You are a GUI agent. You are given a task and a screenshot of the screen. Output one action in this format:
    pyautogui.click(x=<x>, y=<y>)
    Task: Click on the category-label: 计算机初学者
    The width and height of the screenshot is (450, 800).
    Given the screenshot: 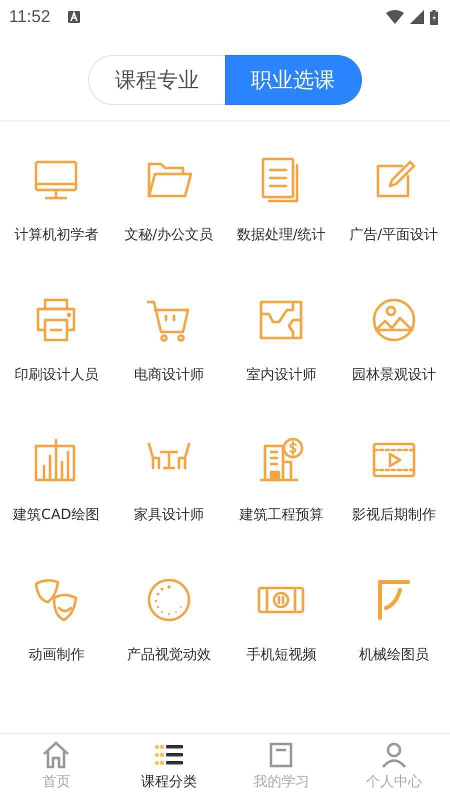 What is the action you would take?
    pyautogui.click(x=56, y=235)
    